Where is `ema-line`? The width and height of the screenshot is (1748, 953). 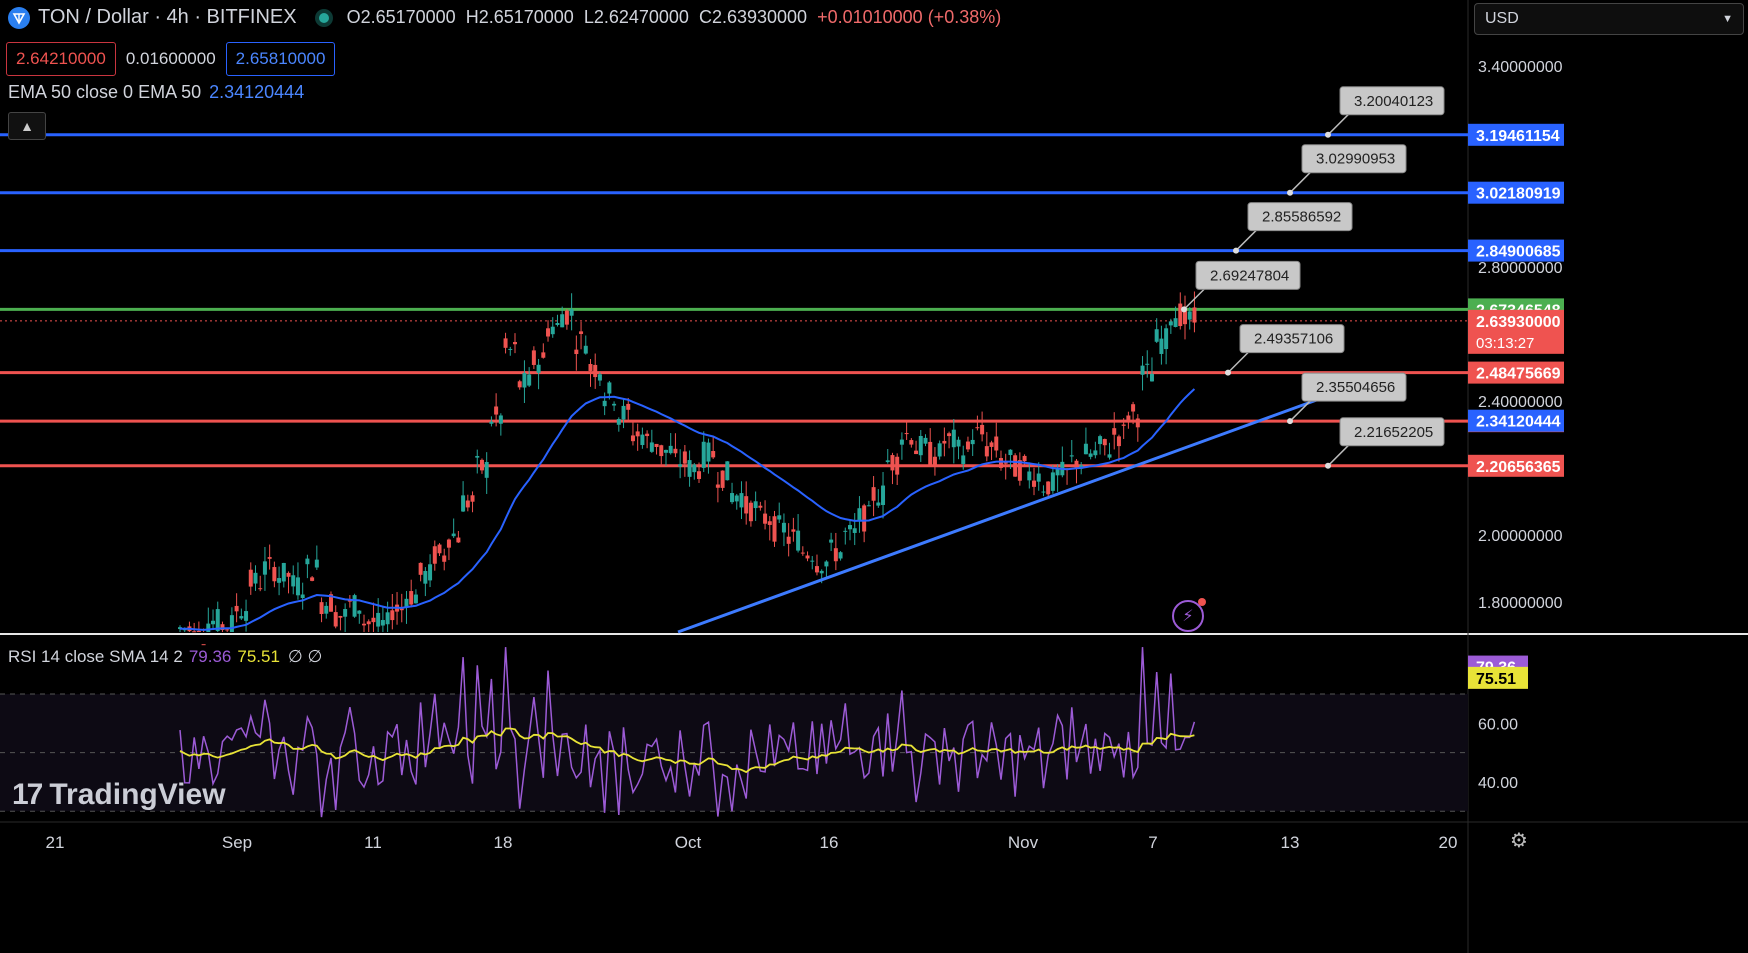 ema-line is located at coordinates (688, 509).